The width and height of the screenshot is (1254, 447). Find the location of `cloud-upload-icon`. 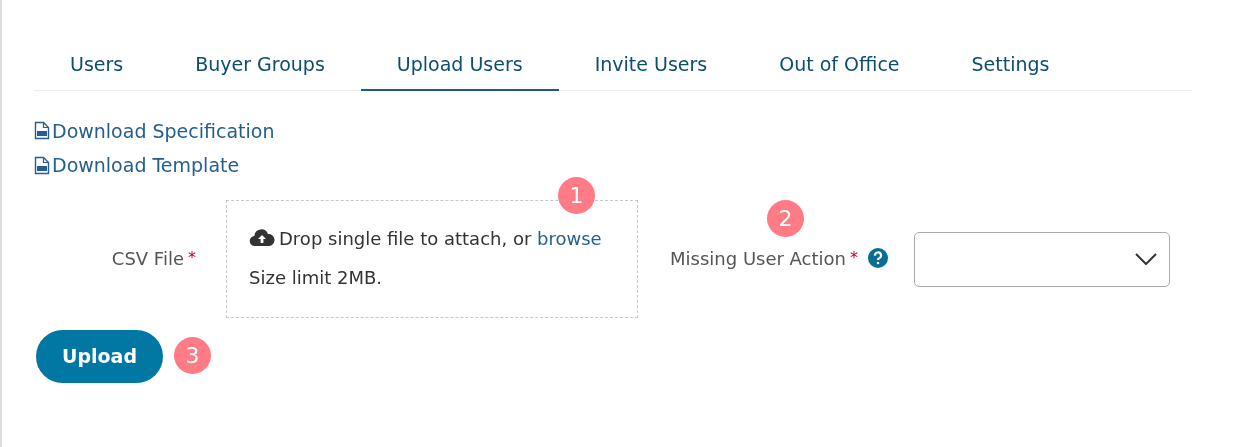

cloud-upload-icon is located at coordinates (262, 238).